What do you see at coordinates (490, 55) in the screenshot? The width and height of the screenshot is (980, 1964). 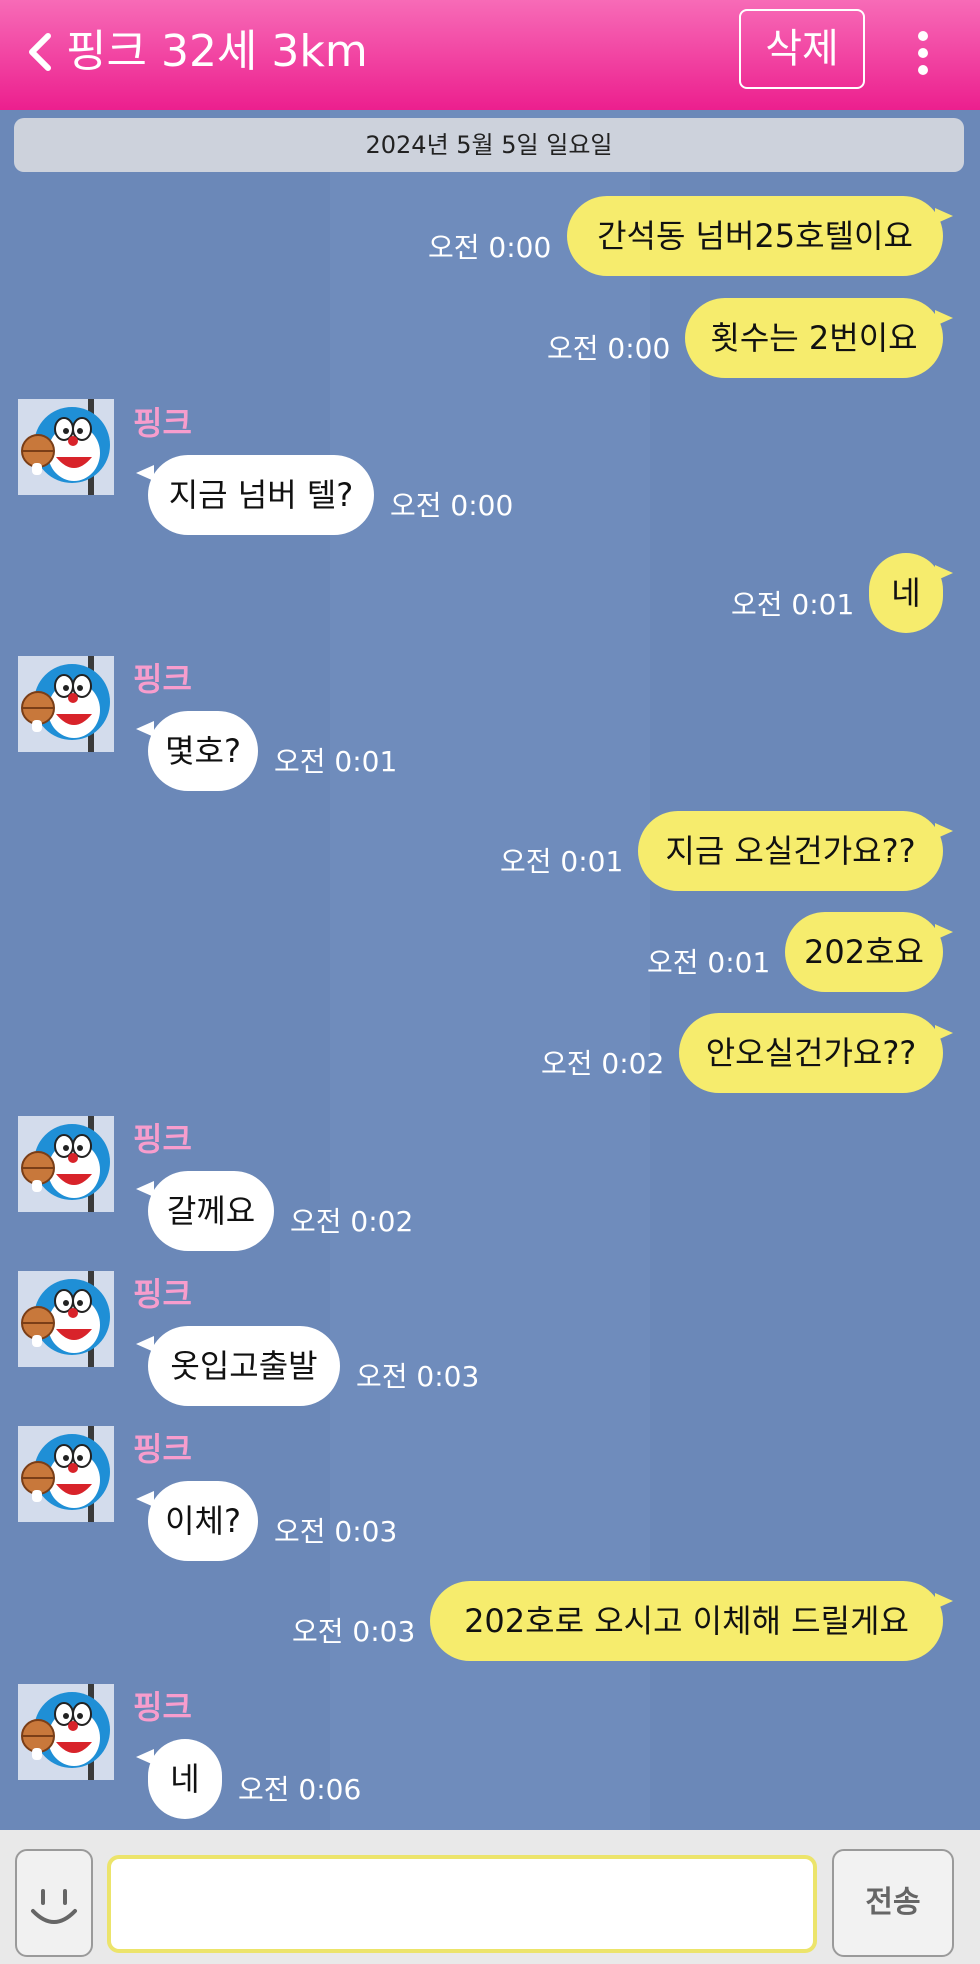 I see `chat-header: 핑크 32세 3km 삭제` at bounding box center [490, 55].